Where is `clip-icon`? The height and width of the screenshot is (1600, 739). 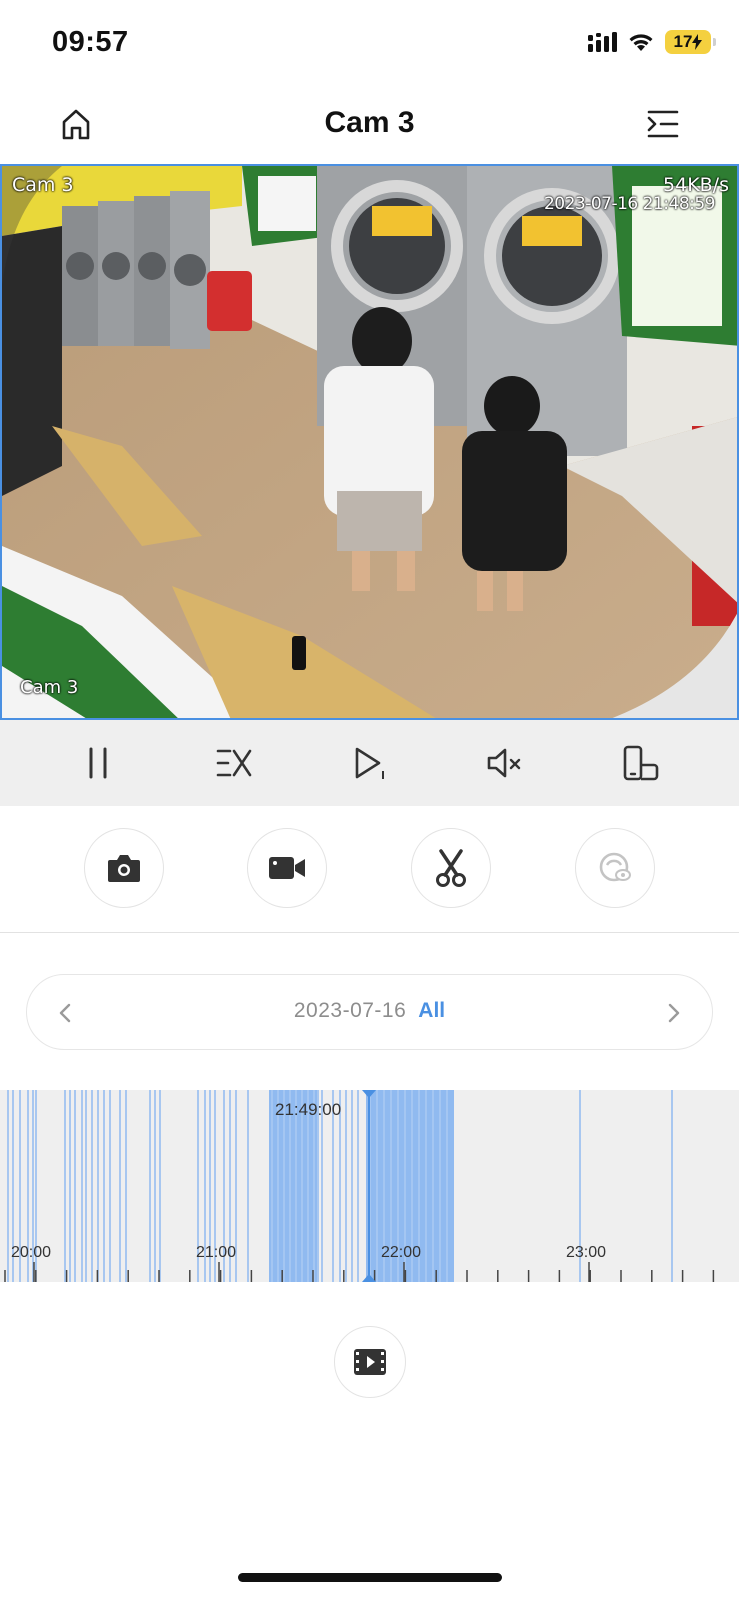
clip-icon is located at coordinates (451, 868).